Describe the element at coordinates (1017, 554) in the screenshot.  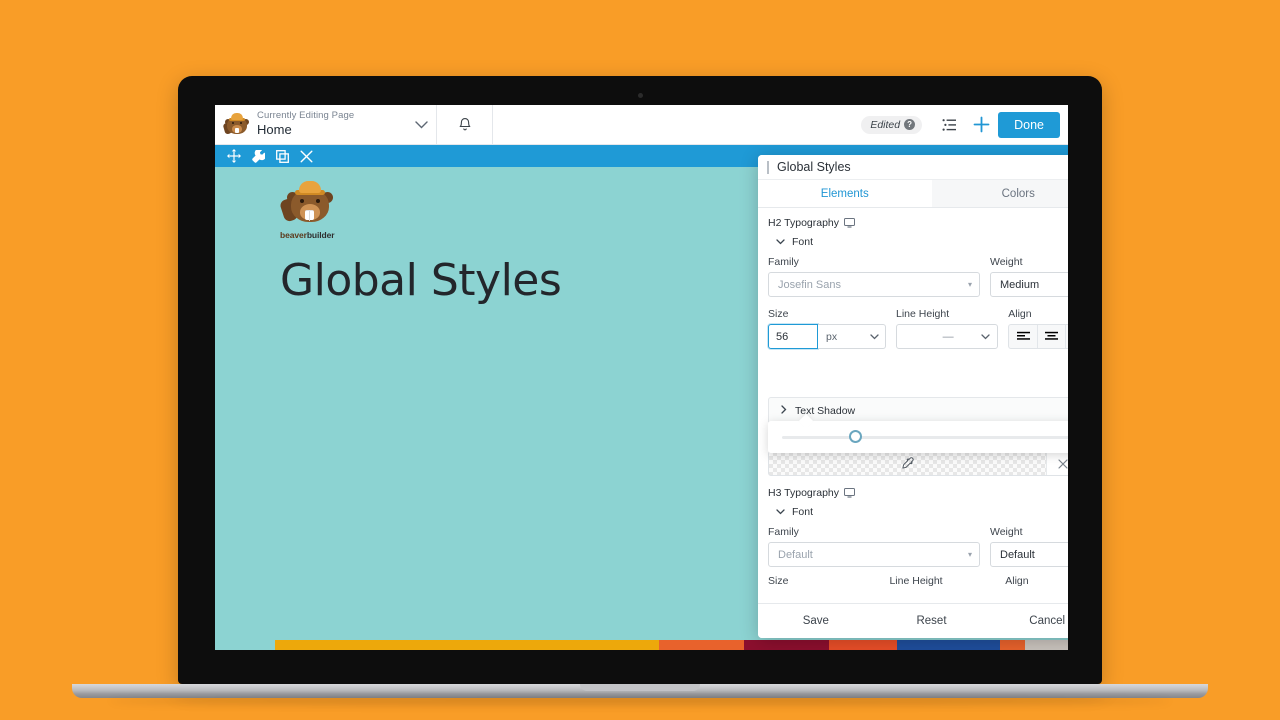
I see `h3-weight-value: Default` at that location.